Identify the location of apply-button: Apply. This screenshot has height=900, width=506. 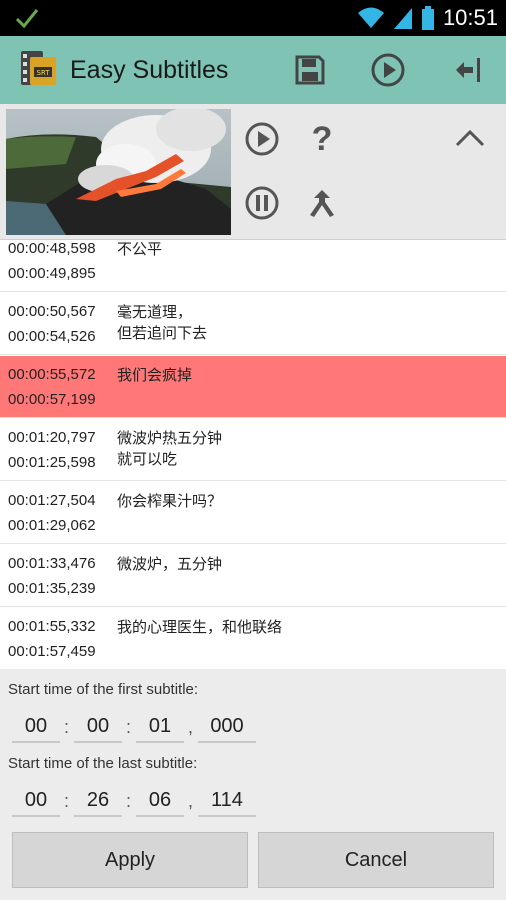
(130, 860).